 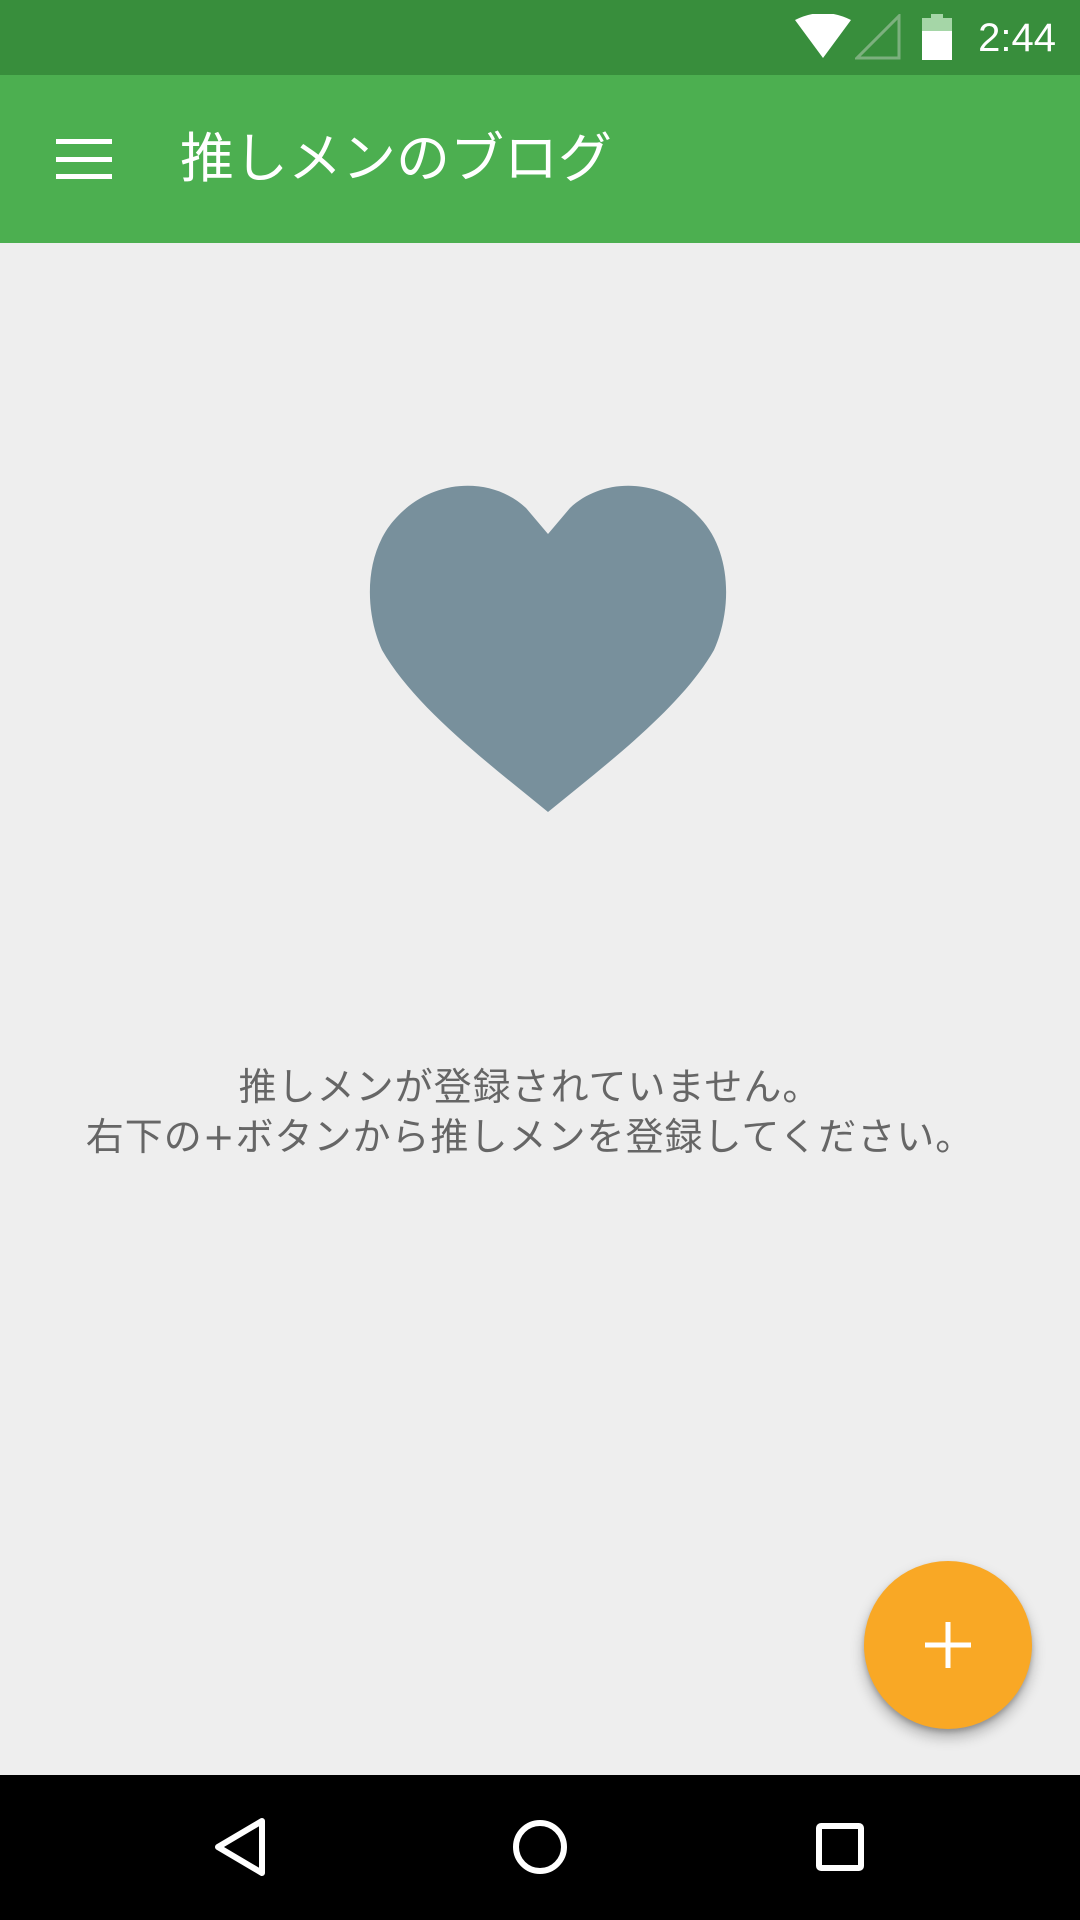 I want to click on home-icon, so click(x=540, y=1847).